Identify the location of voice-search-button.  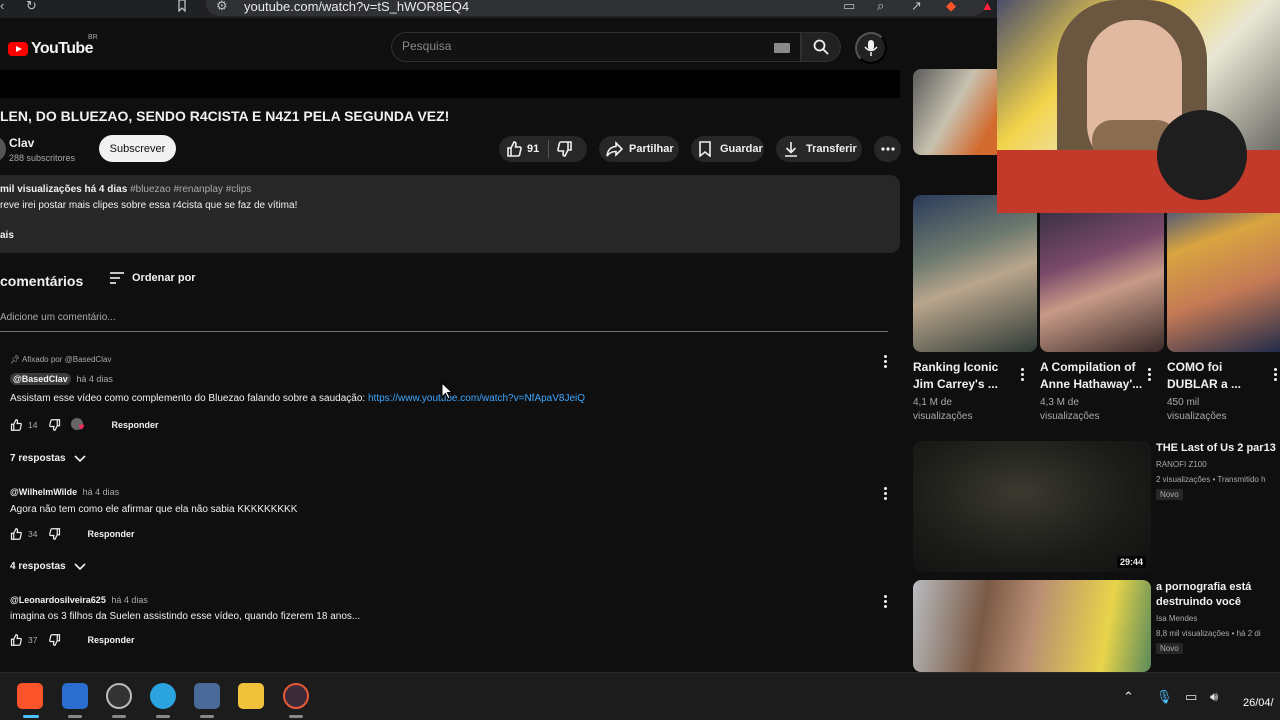
(871, 48).